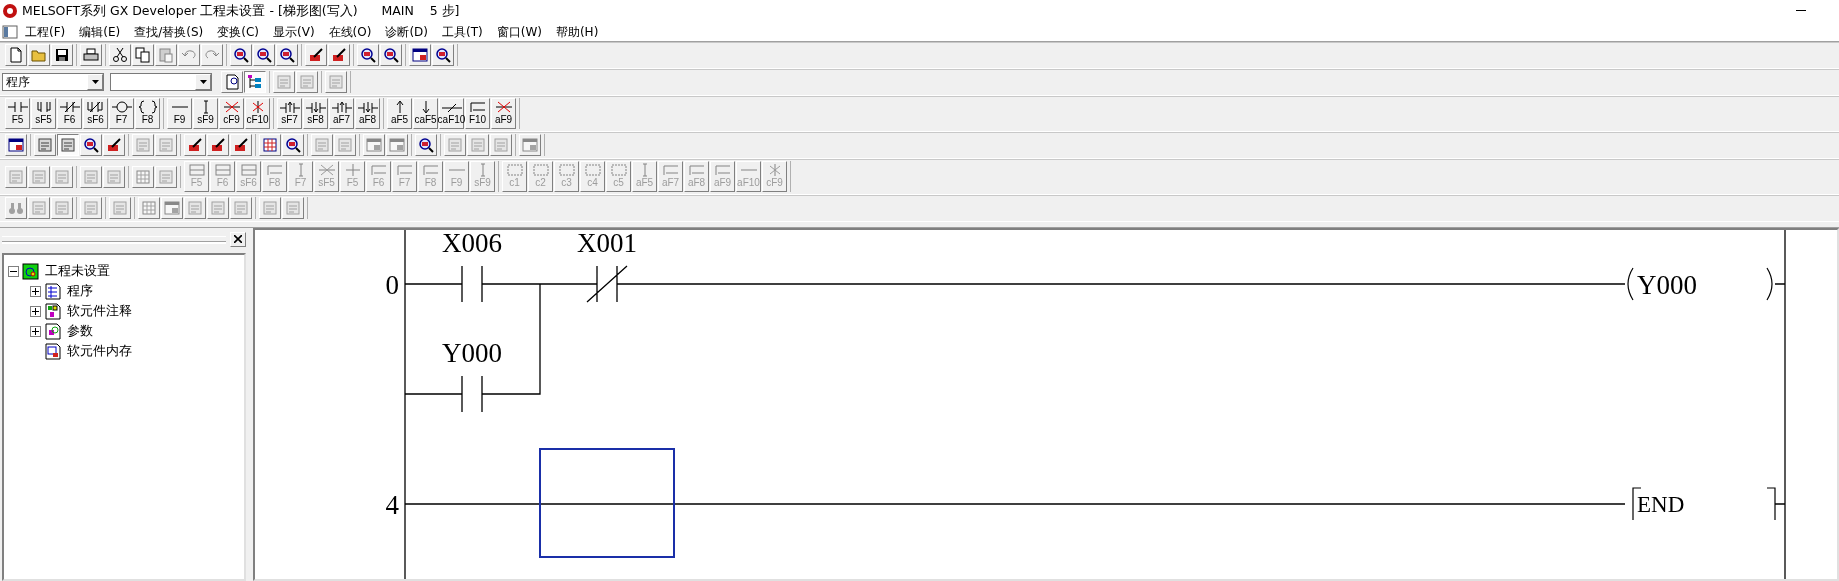 The height and width of the screenshot is (581, 1839). Describe the element at coordinates (52, 351) in the screenshot. I see `memory-icon` at that location.